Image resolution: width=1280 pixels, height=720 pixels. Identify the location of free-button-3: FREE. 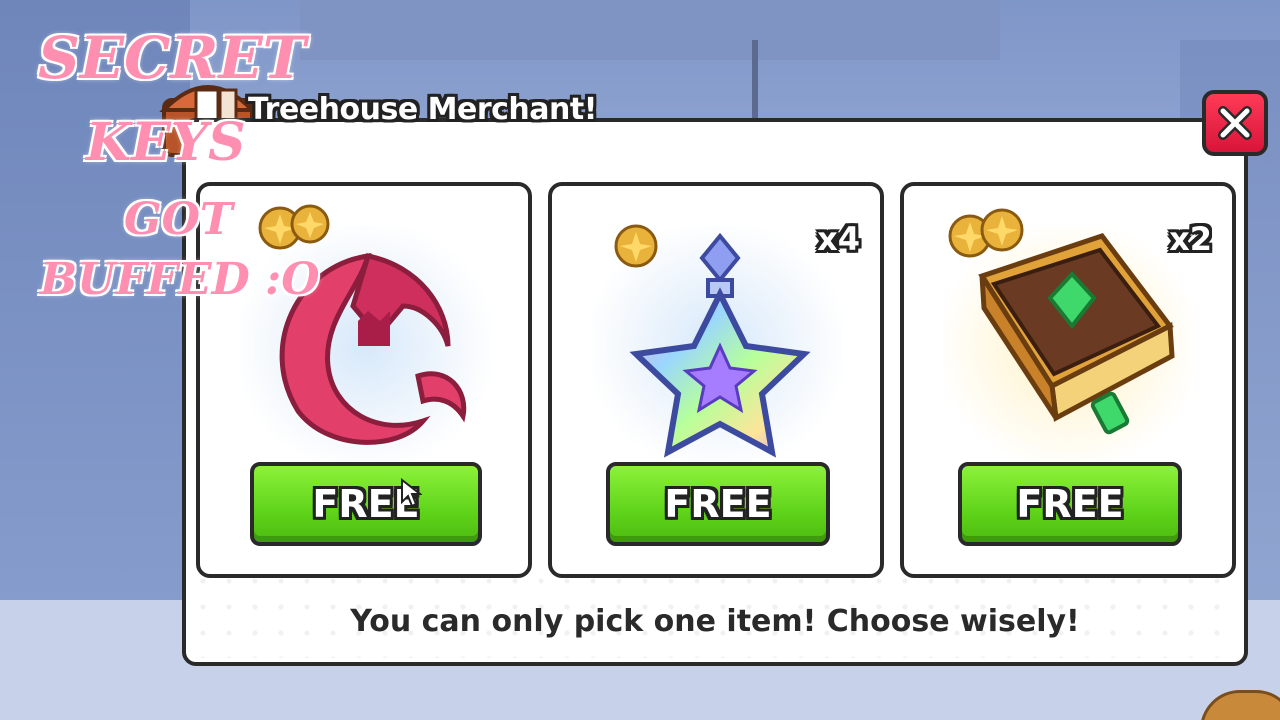
(1070, 504).